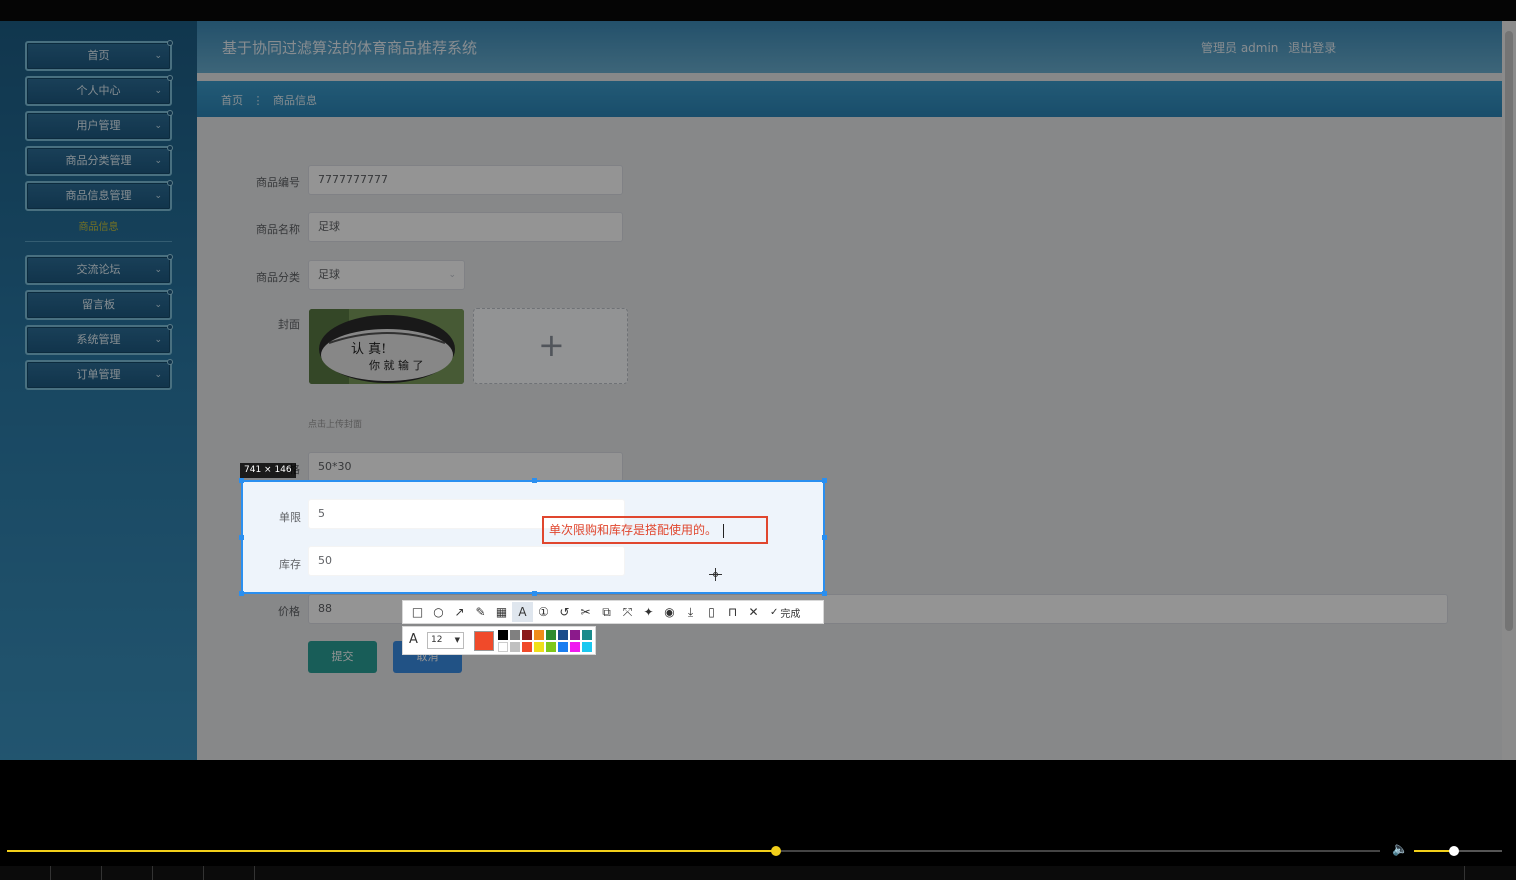  Describe the element at coordinates (438, 612) in the screenshot. I see `ellipse-tool-icon: ○` at that location.